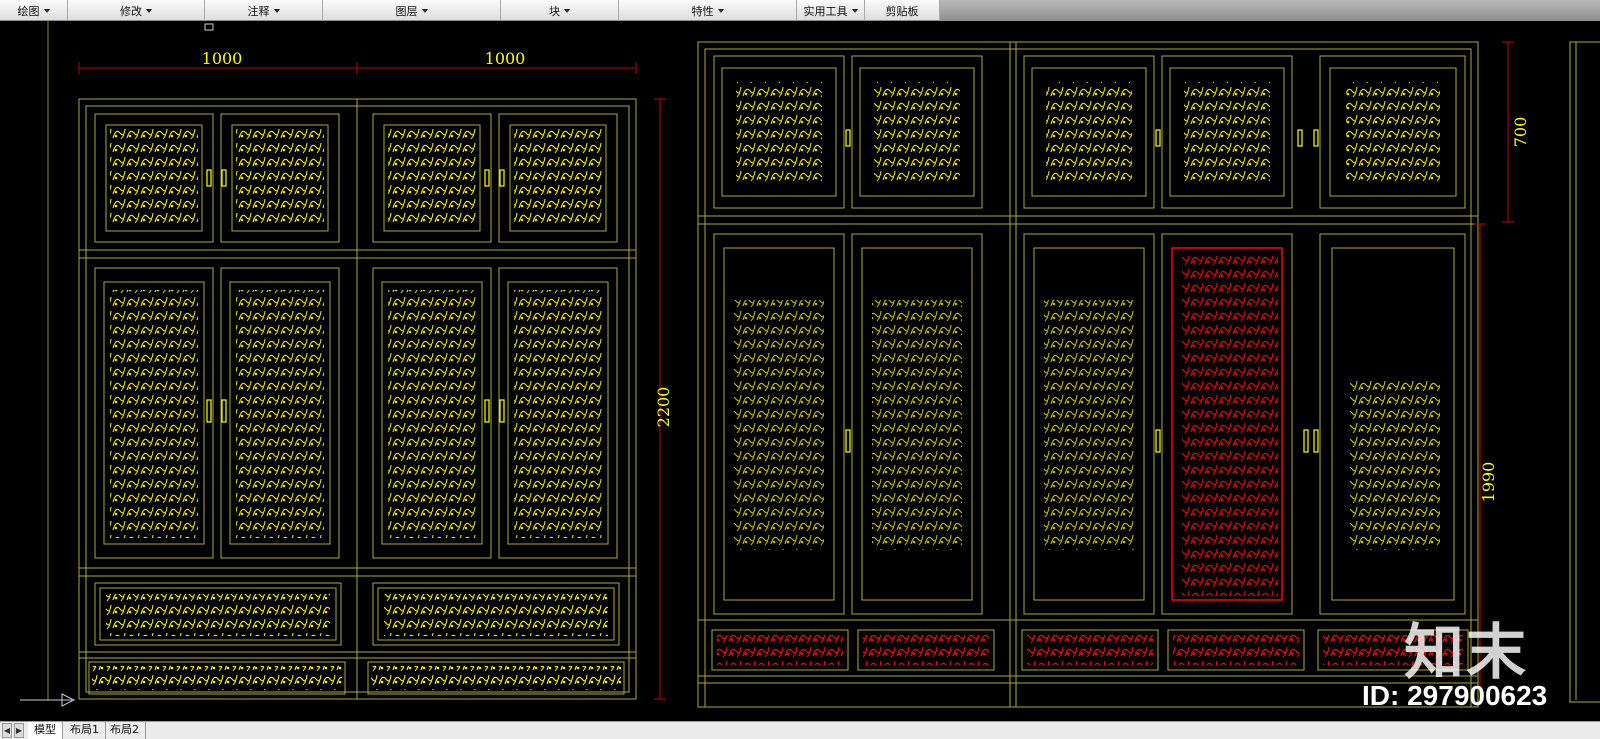 The height and width of the screenshot is (739, 1600). I want to click on layout-tab-bar: ◀ ▶ 模型 布局1 布局2, so click(800, 730).